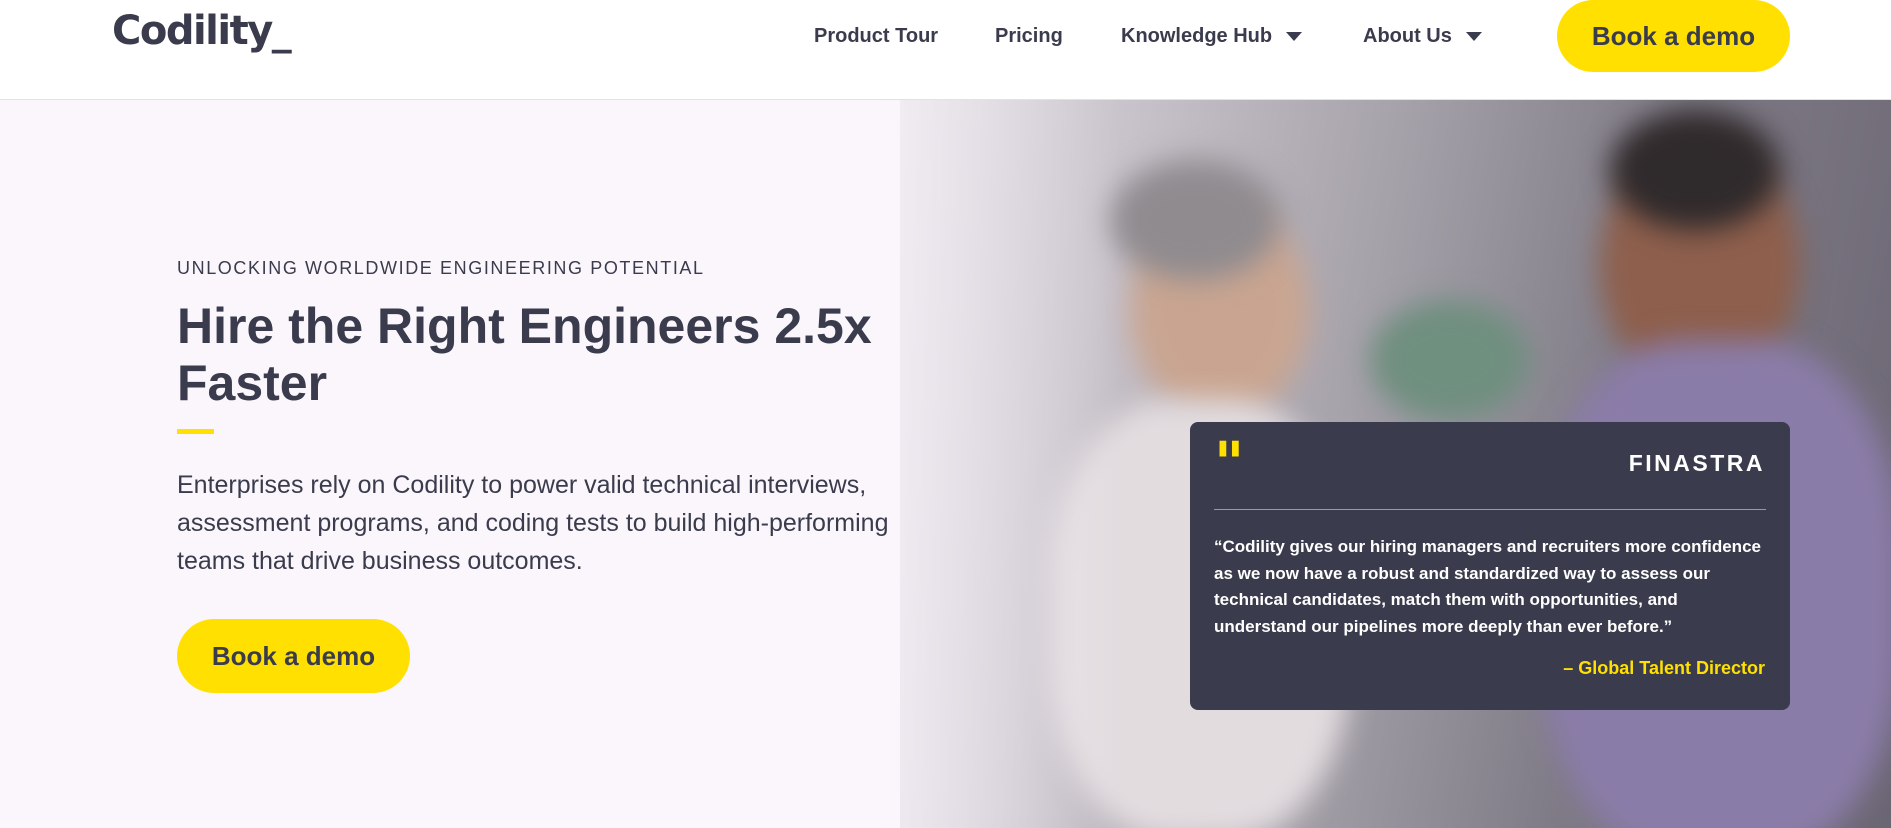 This screenshot has height=828, width=1891. I want to click on testimonial-brand: FINASTRA, so click(1696, 463).